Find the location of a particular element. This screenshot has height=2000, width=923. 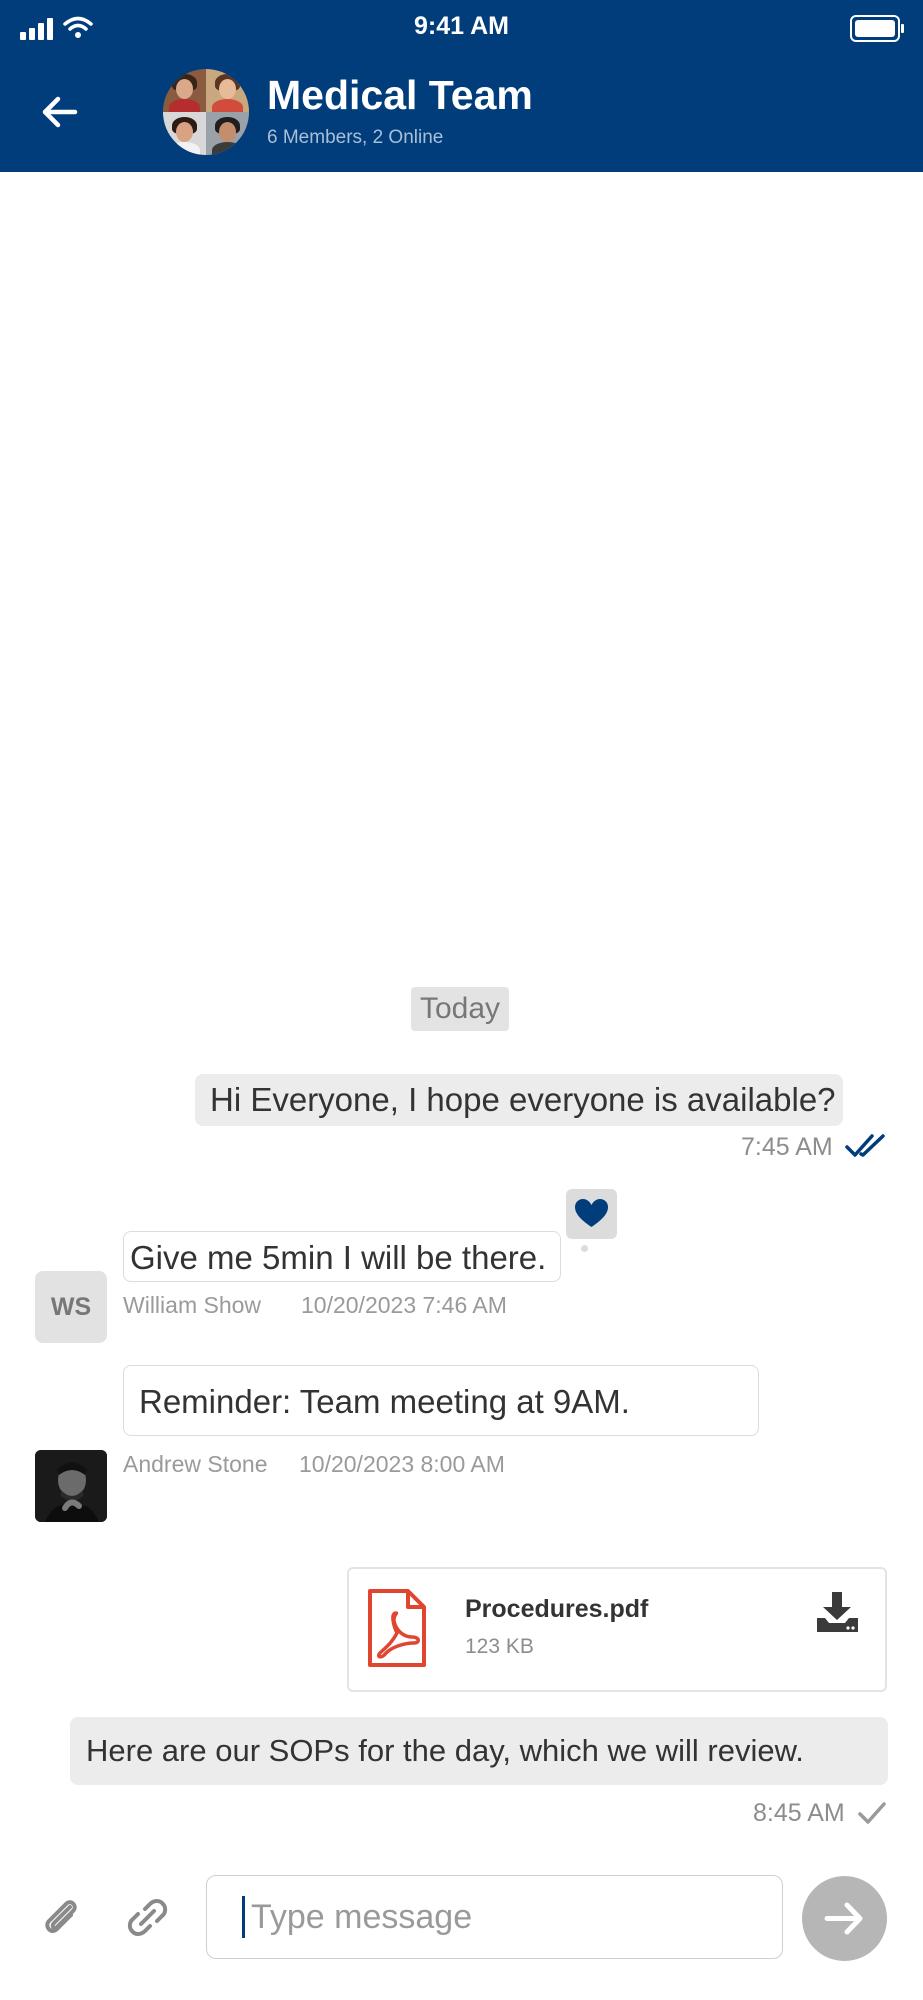

reaction-badge is located at coordinates (591, 1214).